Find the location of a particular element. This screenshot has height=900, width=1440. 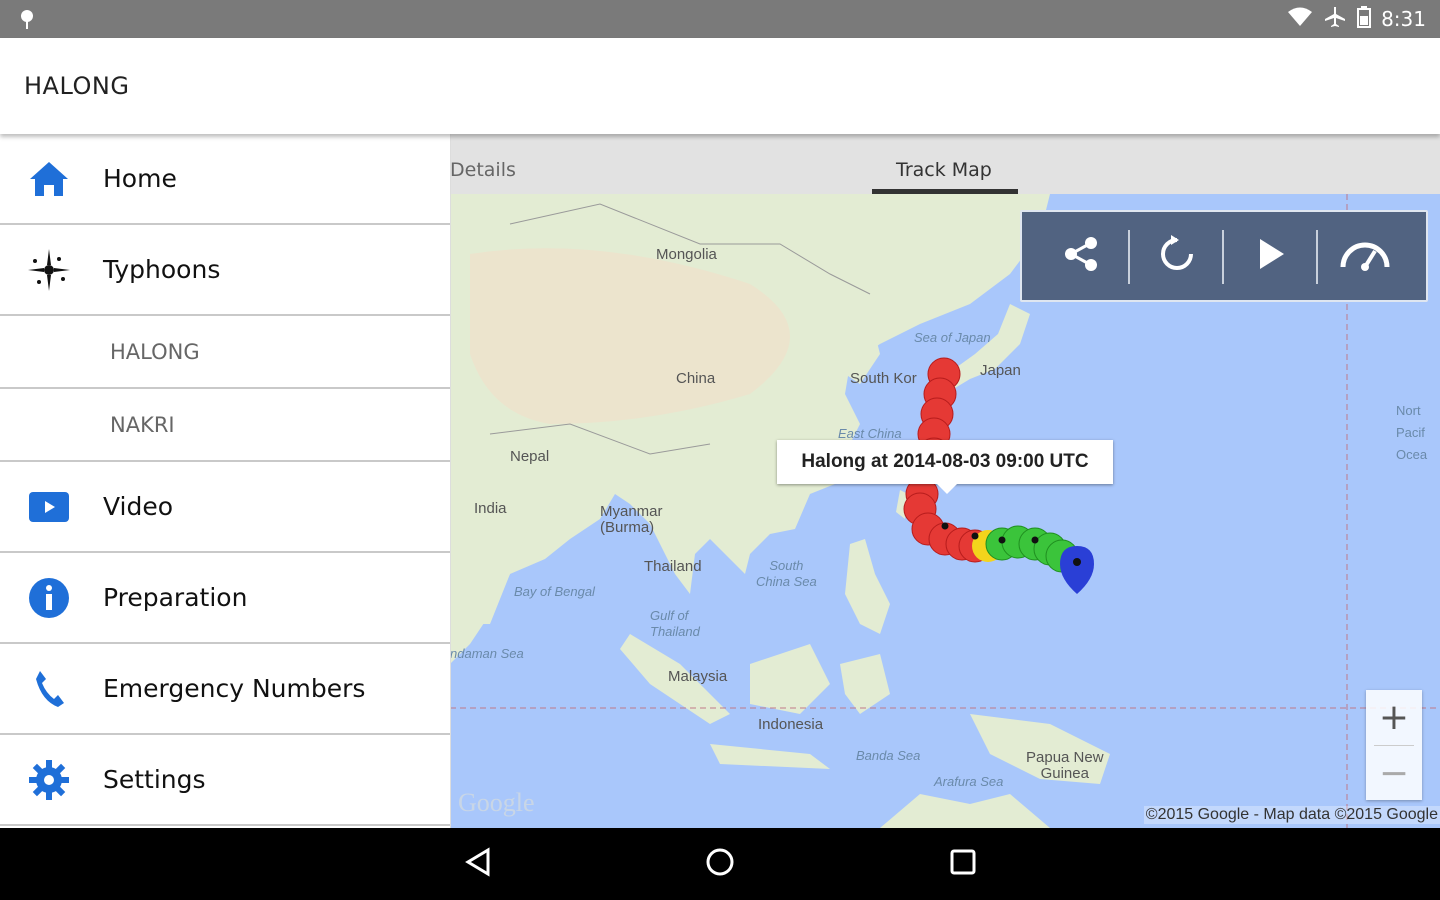

map-controls is located at coordinates (1224, 256).